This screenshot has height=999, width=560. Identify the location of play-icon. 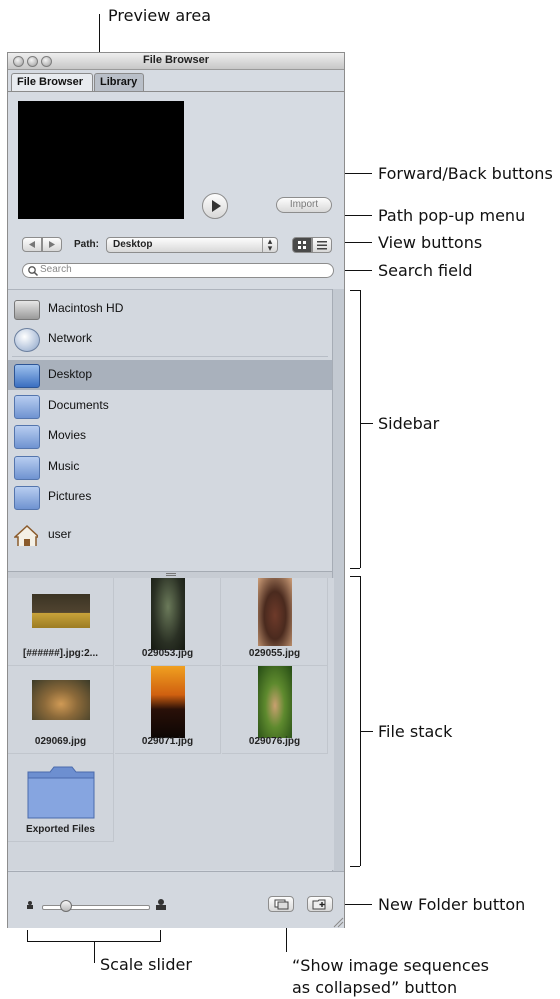
(216, 206).